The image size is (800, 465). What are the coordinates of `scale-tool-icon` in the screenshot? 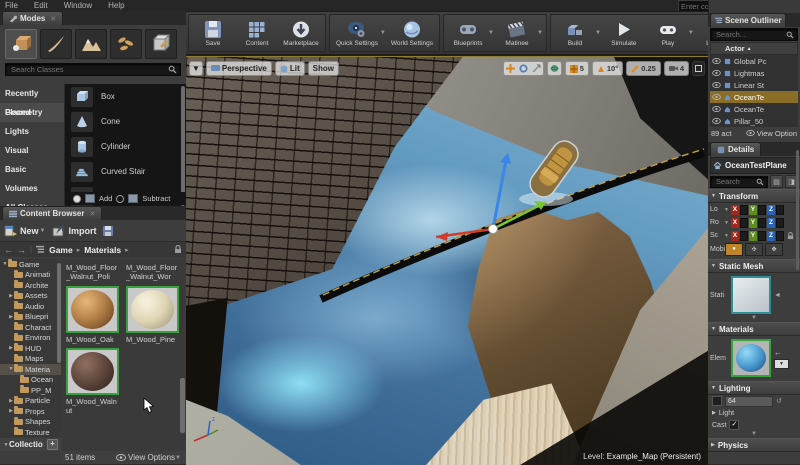 It's located at (536, 68).